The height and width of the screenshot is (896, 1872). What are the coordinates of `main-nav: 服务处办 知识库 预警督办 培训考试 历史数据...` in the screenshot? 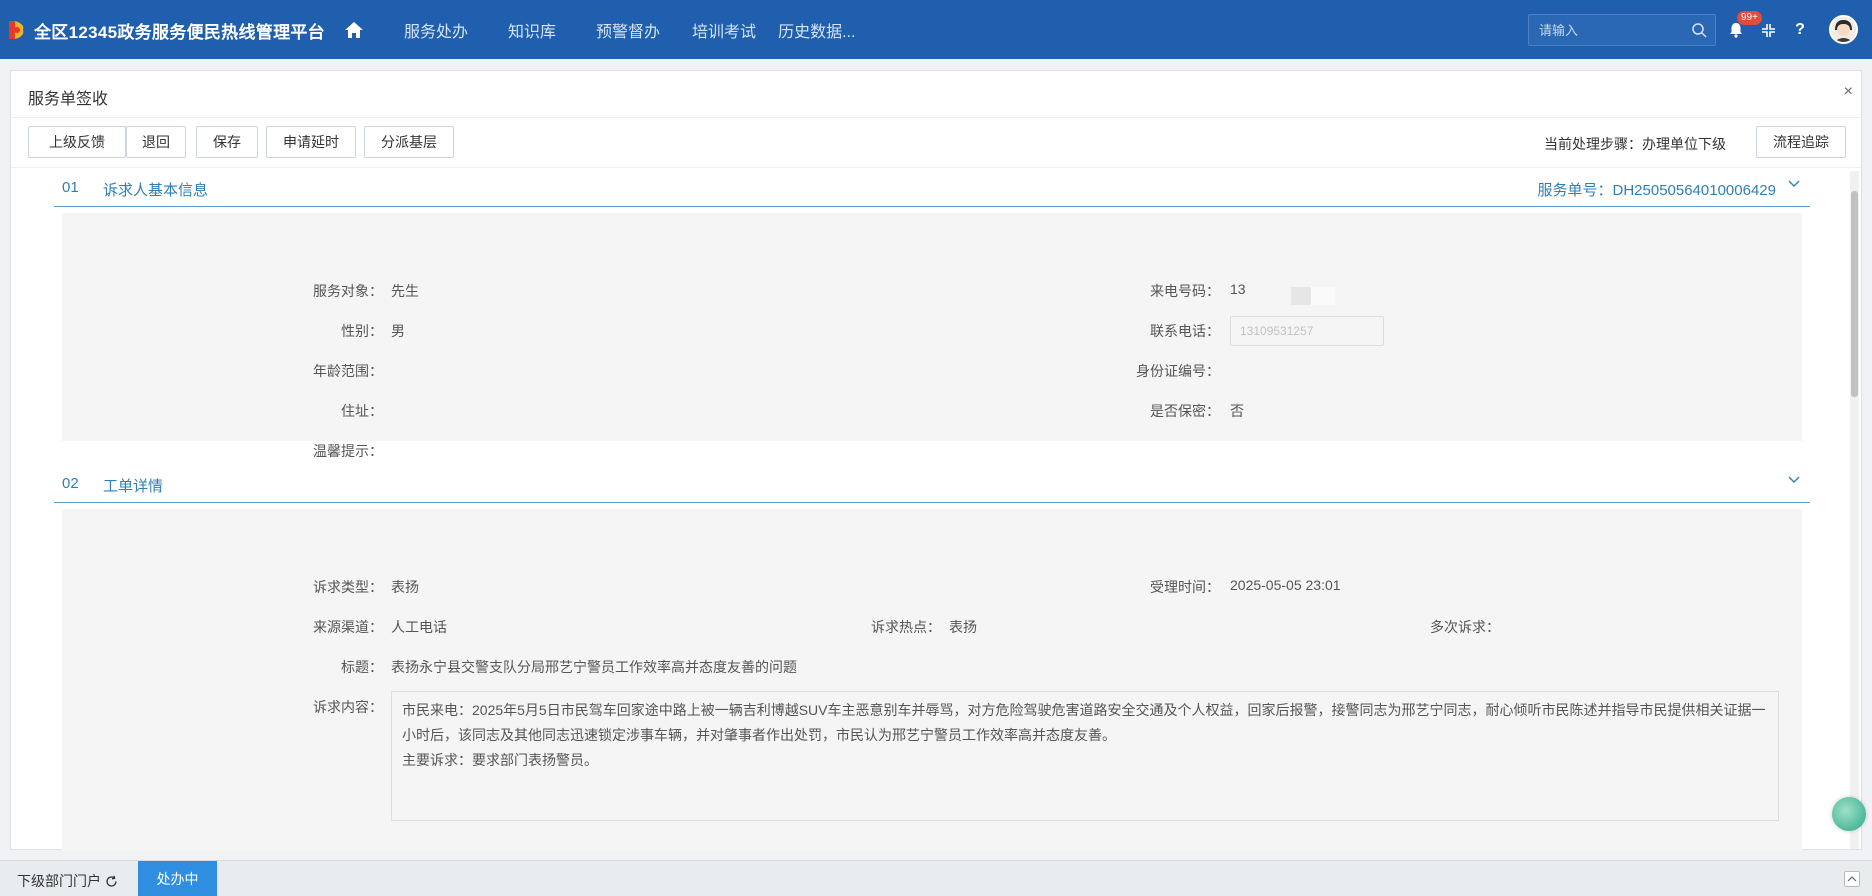 It's located at (625, 29).